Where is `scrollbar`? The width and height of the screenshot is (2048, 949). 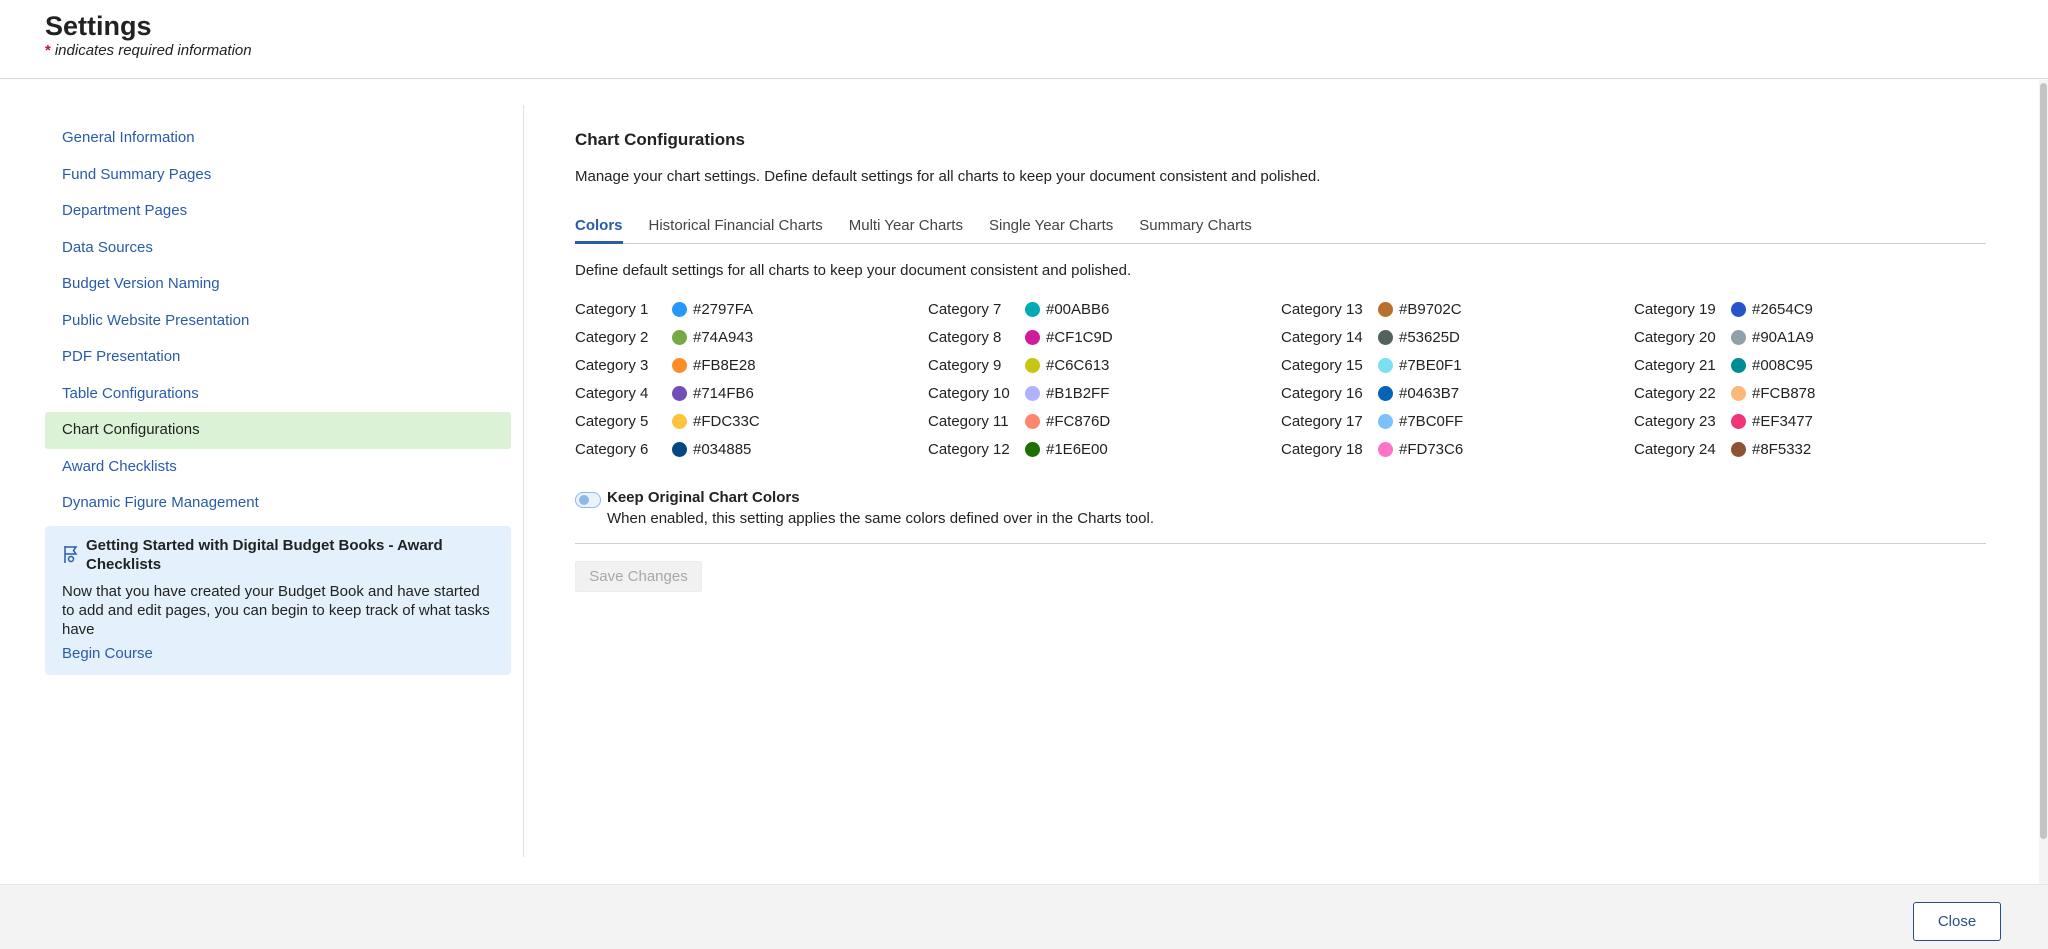
scrollbar is located at coordinates (2043, 482).